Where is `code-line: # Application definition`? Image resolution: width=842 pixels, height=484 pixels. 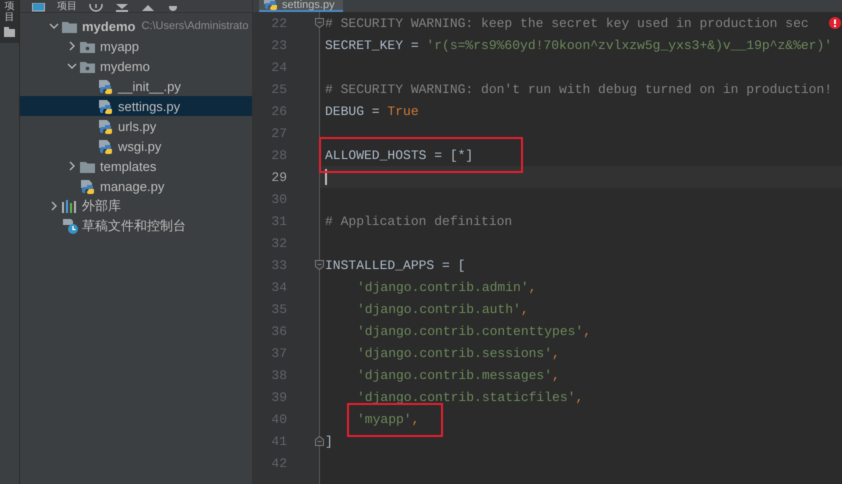 code-line: # Application definition is located at coordinates (418, 221).